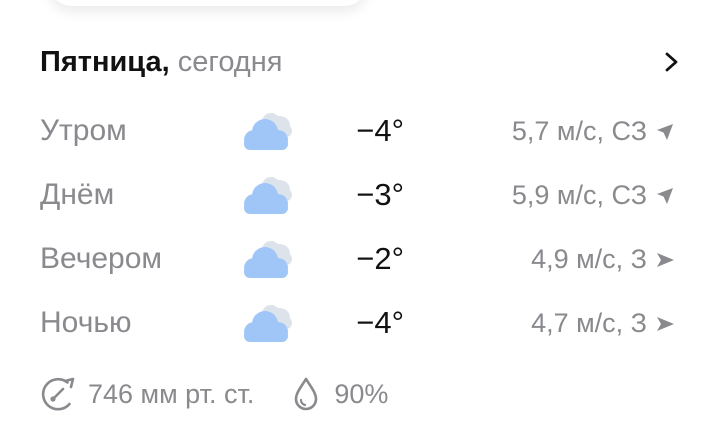 The width and height of the screenshot is (720, 444). I want to click on chevron-right-icon, so click(672, 62).